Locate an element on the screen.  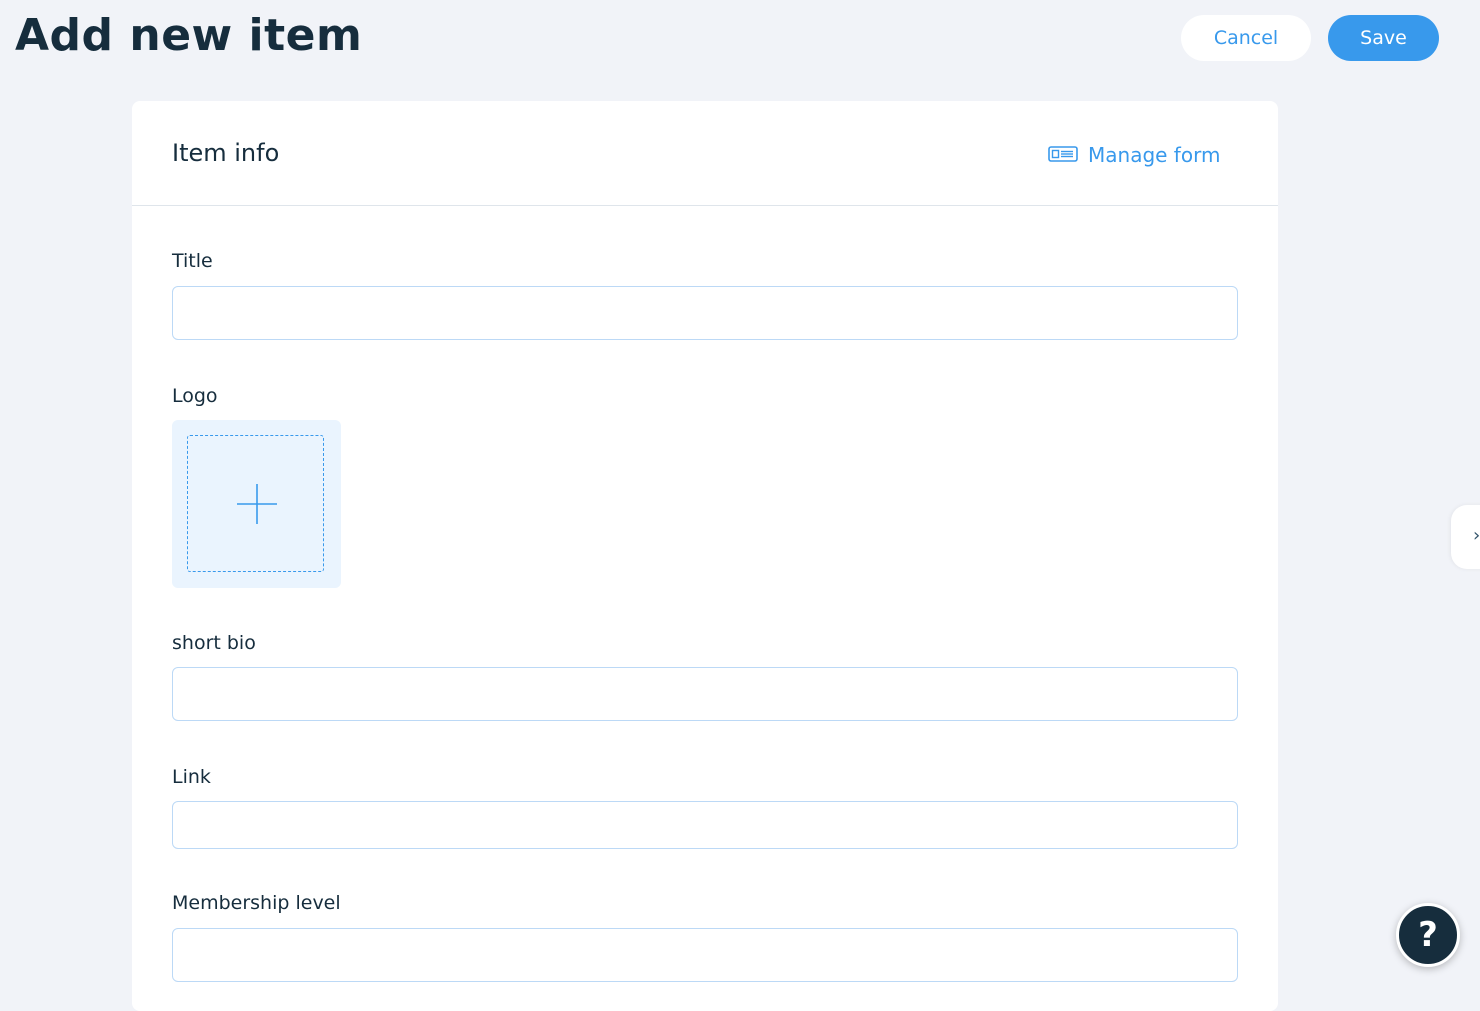
title-input is located at coordinates (705, 313).